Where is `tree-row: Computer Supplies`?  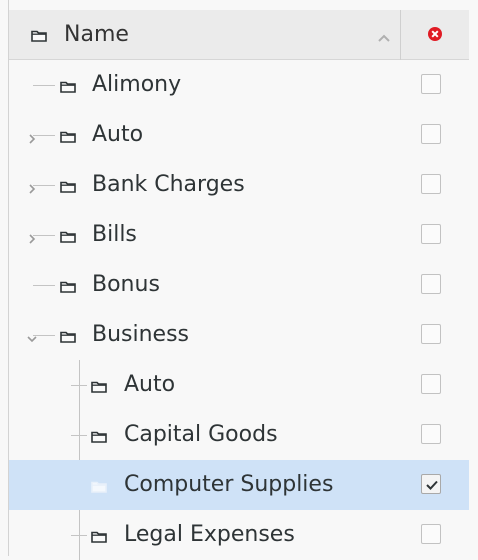 tree-row: Computer Supplies is located at coordinates (239, 485).